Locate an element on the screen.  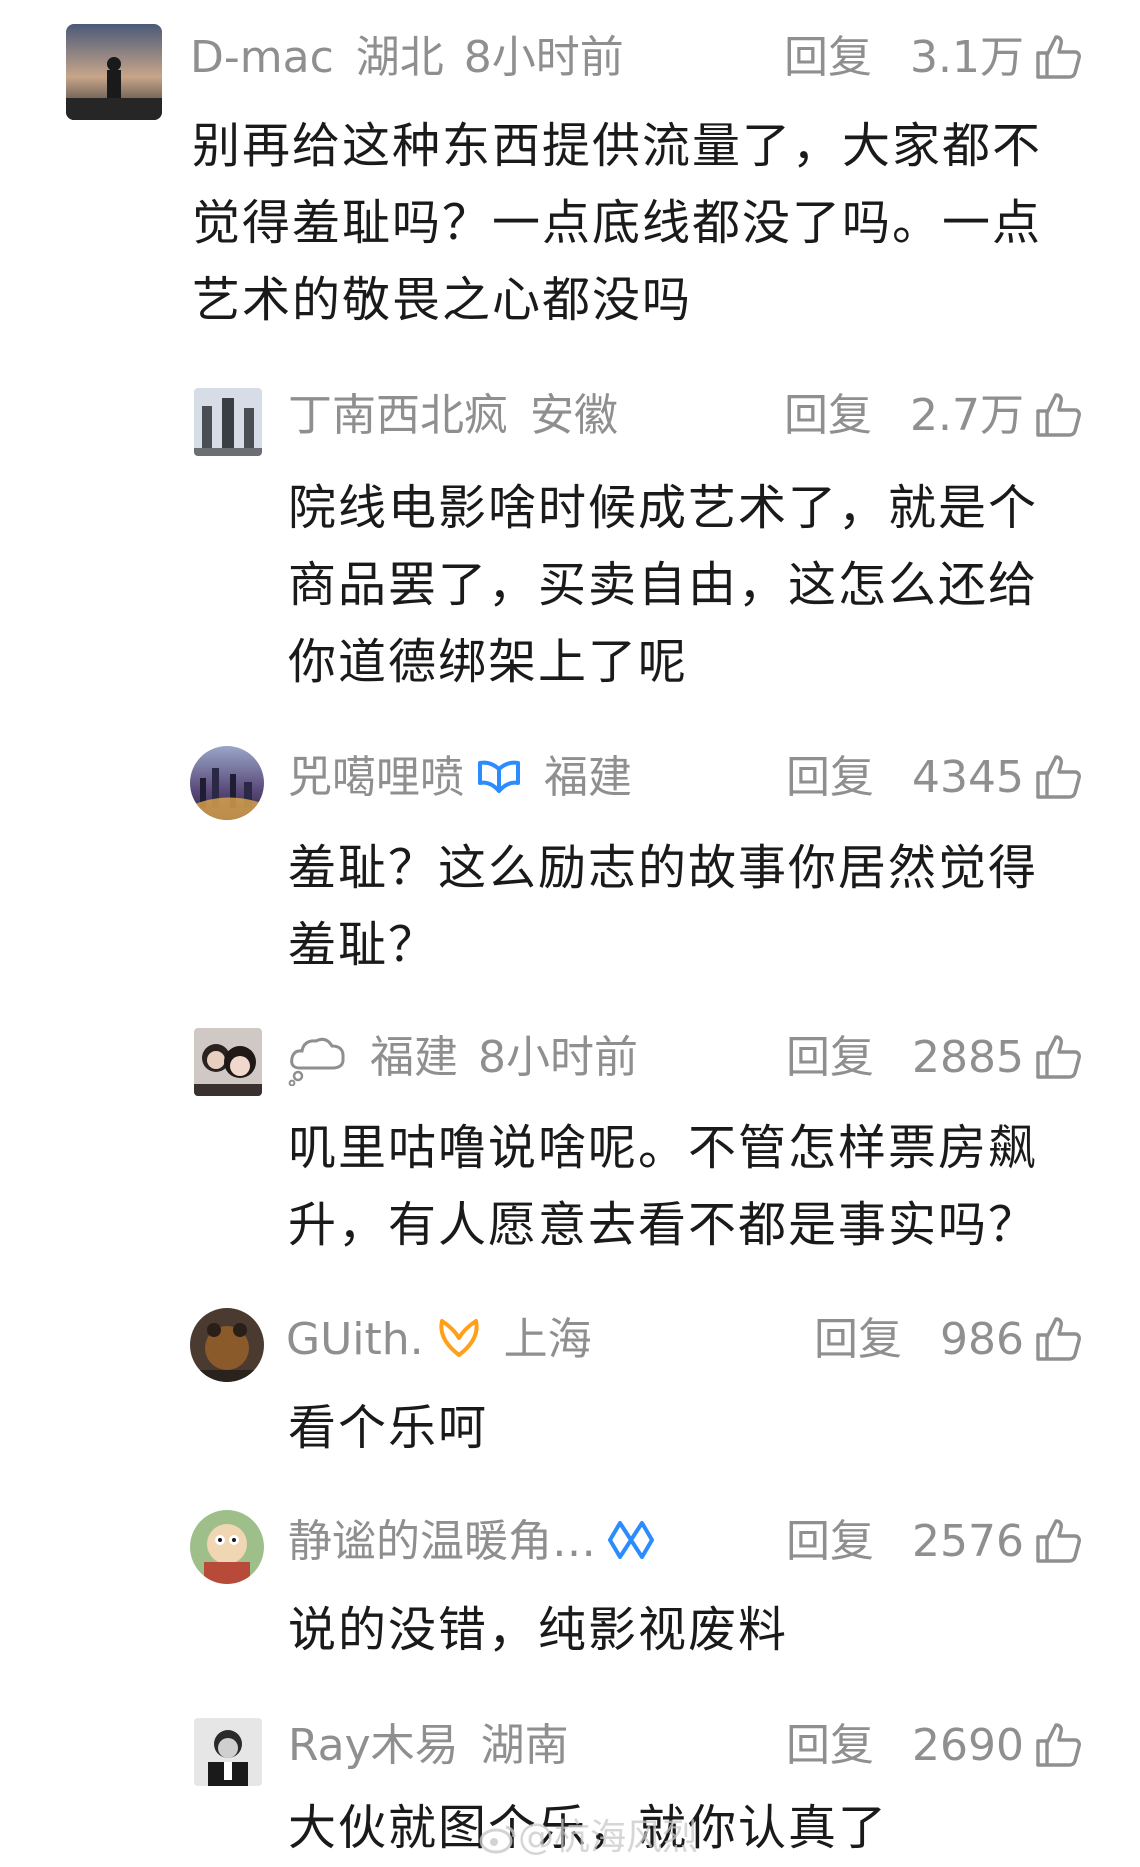
comment-text: 说的没错，纯影视废料 is located at coordinates (538, 1630).